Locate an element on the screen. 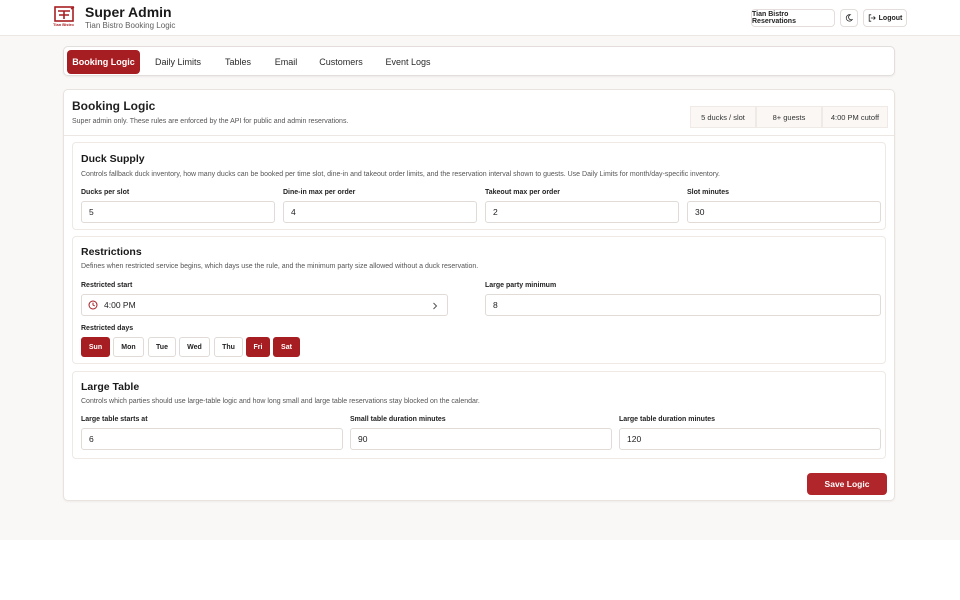 This screenshot has width=960, height=600. stat-cutoff: 4:00 PM cutoff is located at coordinates (855, 117).